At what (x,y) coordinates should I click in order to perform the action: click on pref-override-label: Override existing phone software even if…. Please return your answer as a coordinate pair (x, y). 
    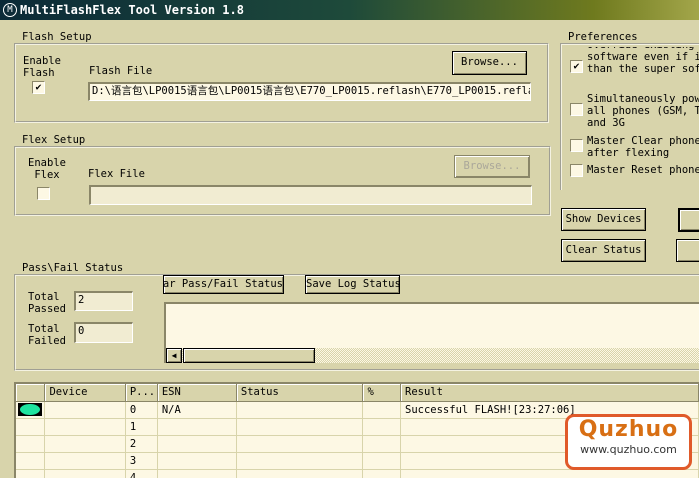
    Looking at the image, I should click on (643, 61).